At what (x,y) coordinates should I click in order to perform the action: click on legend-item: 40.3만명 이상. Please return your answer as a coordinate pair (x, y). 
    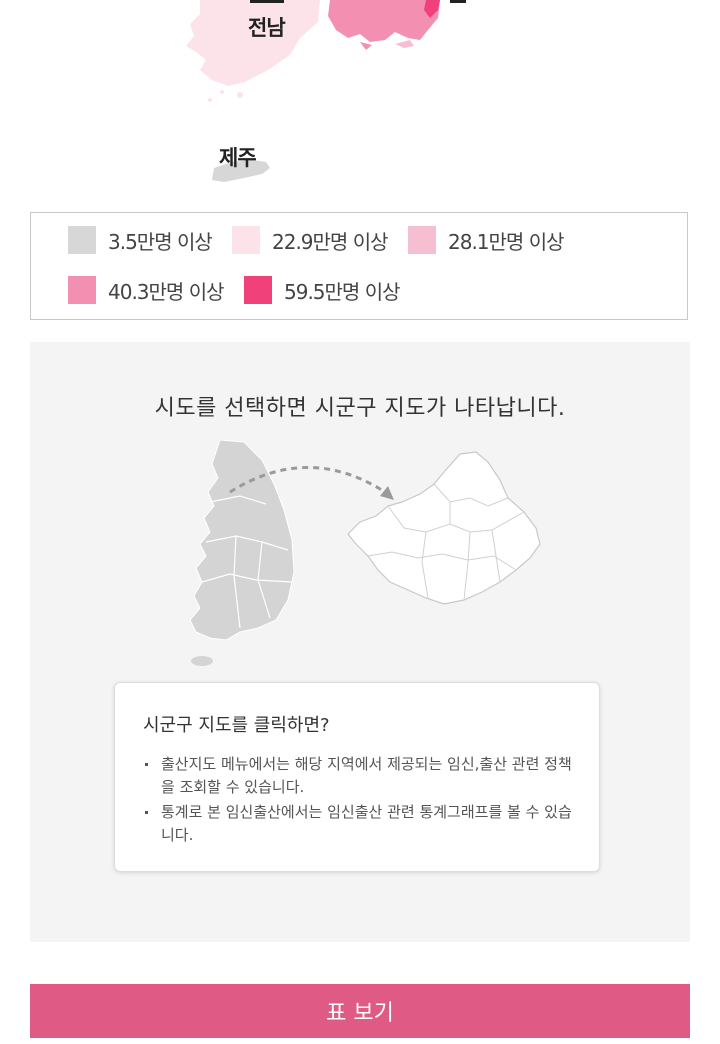
    Looking at the image, I should click on (146, 290).